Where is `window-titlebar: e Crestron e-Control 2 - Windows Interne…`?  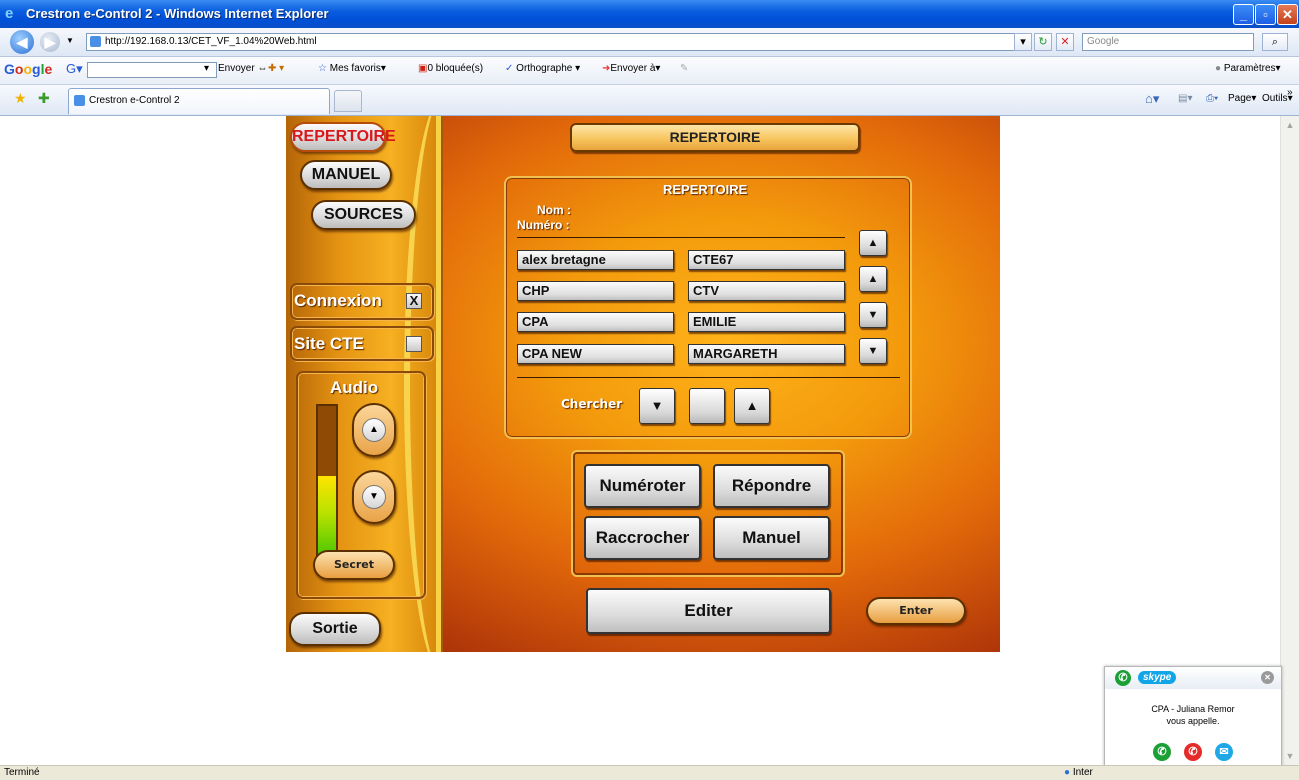 window-titlebar: e Crestron e-Control 2 - Windows Interne… is located at coordinates (649, 14).